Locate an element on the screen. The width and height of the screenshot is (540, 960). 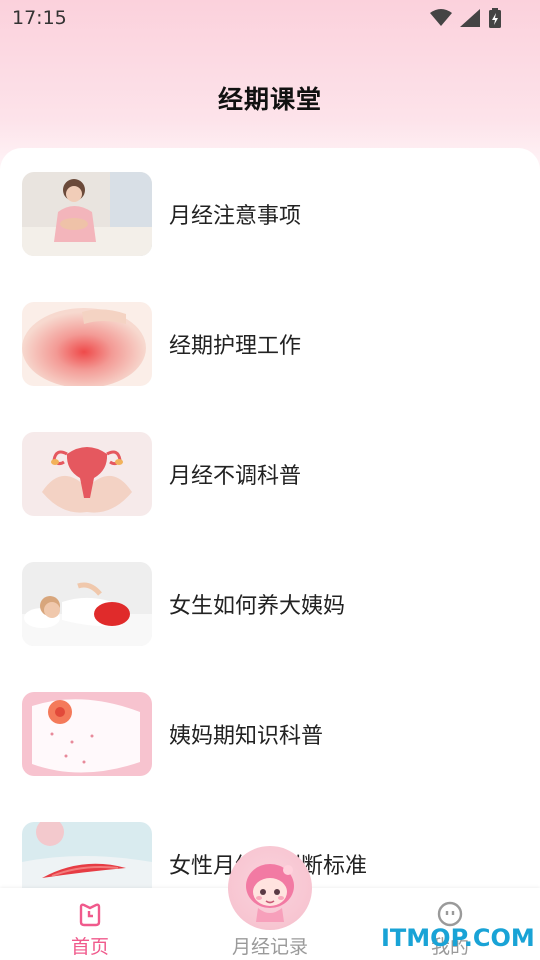
list-item: 女生如何养大姨妈 is located at coordinates (272, 604).